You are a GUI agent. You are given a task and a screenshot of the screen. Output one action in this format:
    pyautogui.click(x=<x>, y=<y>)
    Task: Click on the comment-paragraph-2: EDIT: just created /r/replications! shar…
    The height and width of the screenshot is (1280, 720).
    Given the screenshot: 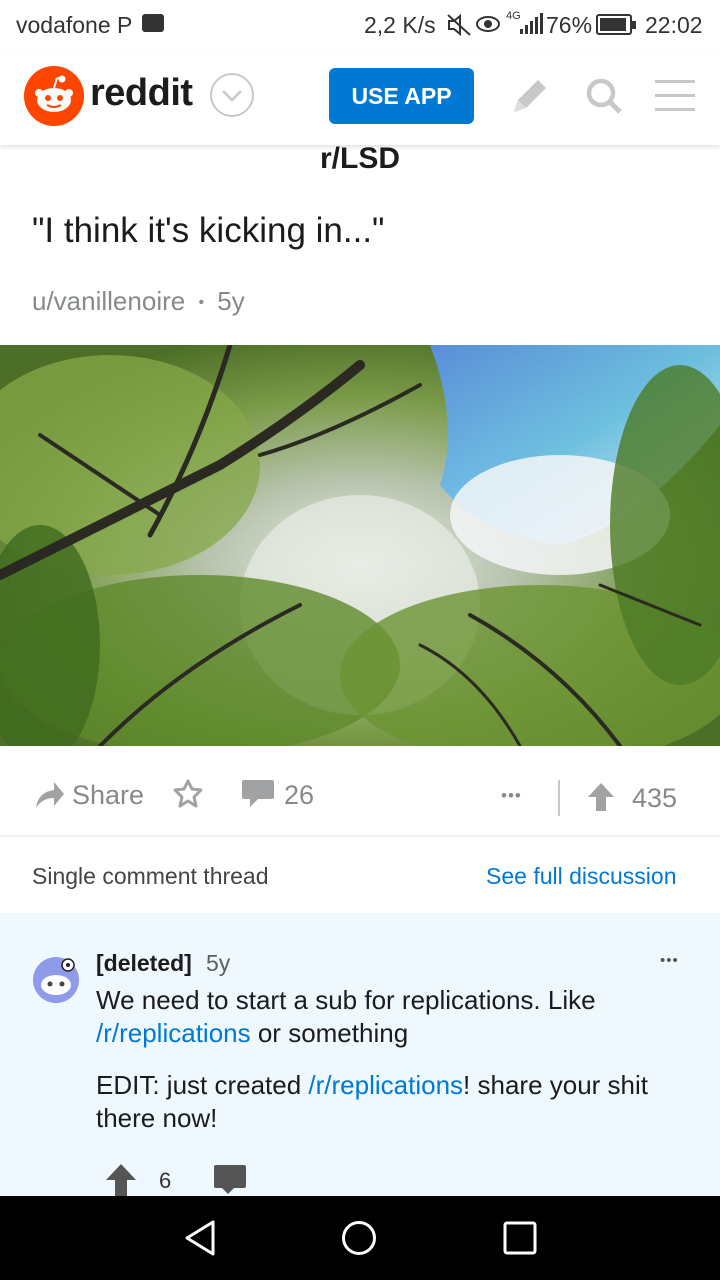 What is the action you would take?
    pyautogui.click(x=396, y=1102)
    